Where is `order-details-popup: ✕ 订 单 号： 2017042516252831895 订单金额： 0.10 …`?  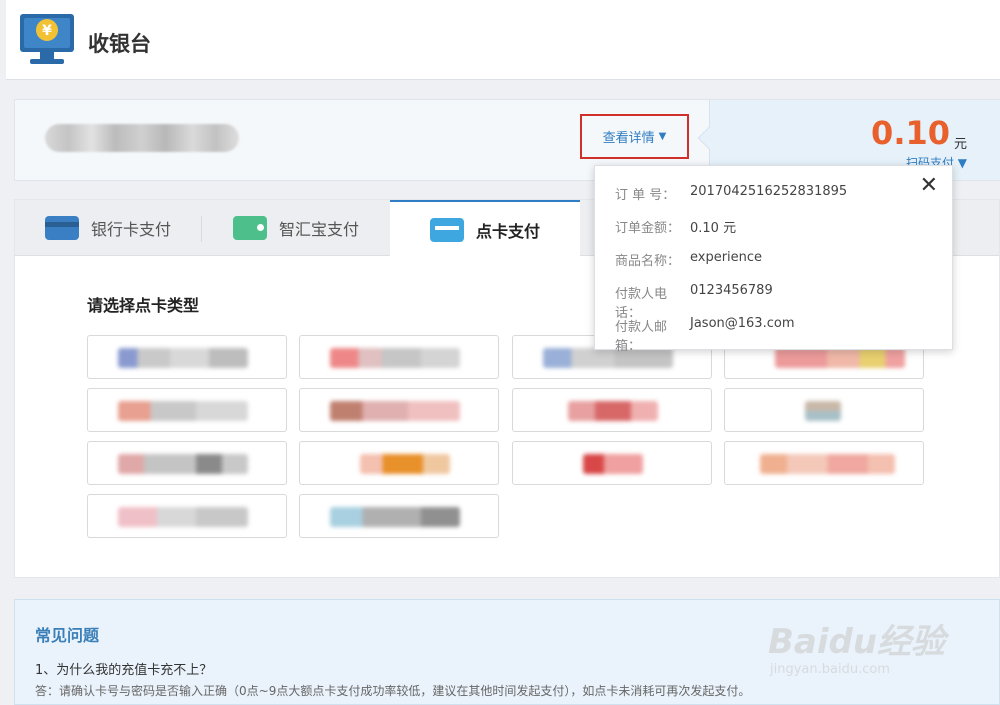
order-details-popup: ✕ 订 单 号： 2017042516252831895 订单金额： 0.10 … is located at coordinates (773, 259).